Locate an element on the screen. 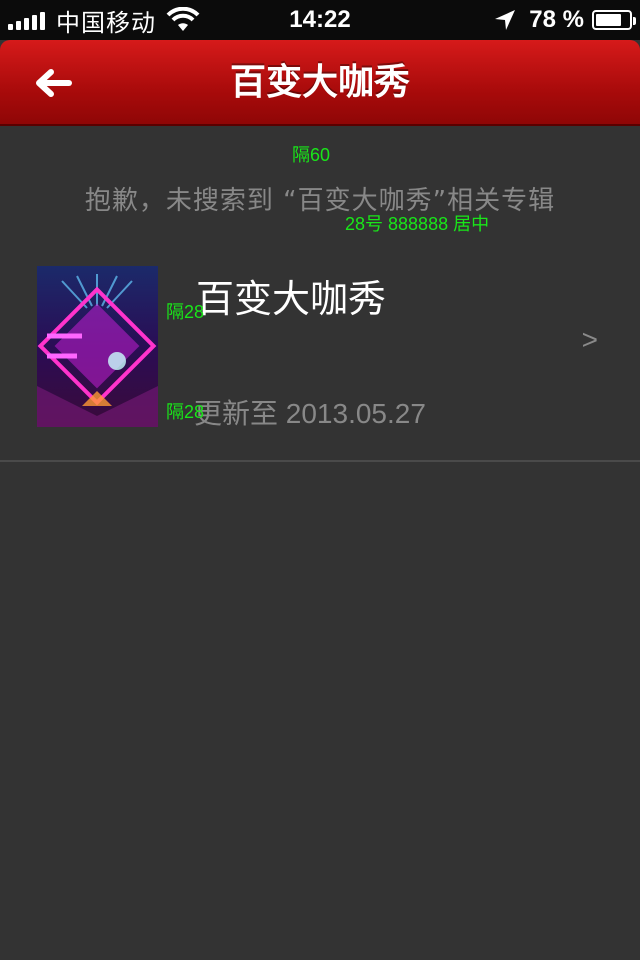  album-update-date: 更新至 2013.05.27 is located at coordinates (310, 413).